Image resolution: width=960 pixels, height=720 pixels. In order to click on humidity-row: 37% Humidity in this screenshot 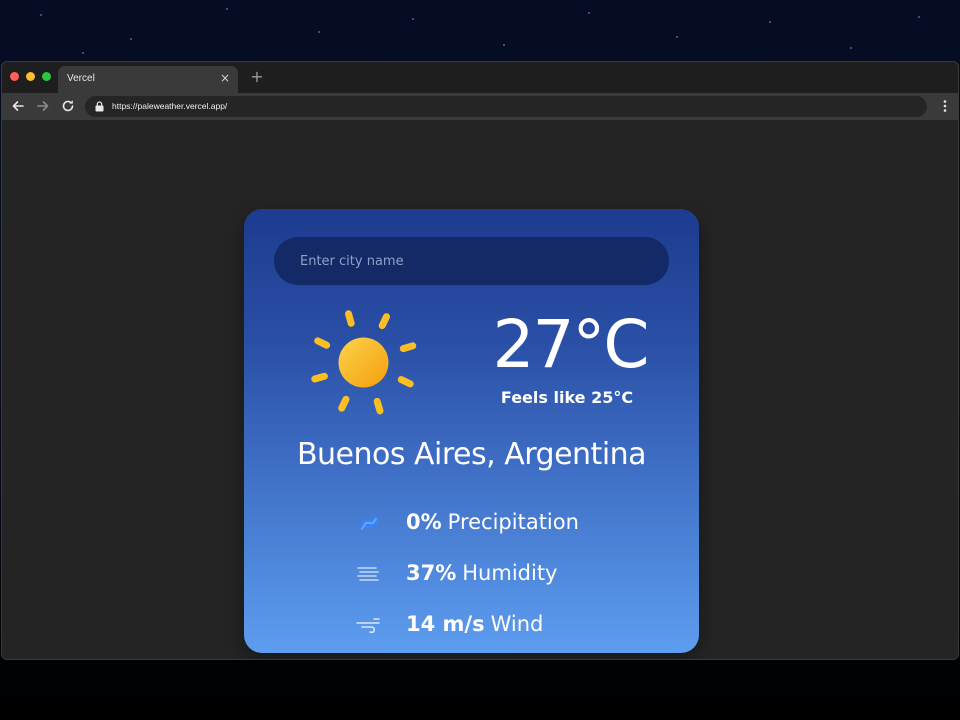, I will do `click(504, 573)`.